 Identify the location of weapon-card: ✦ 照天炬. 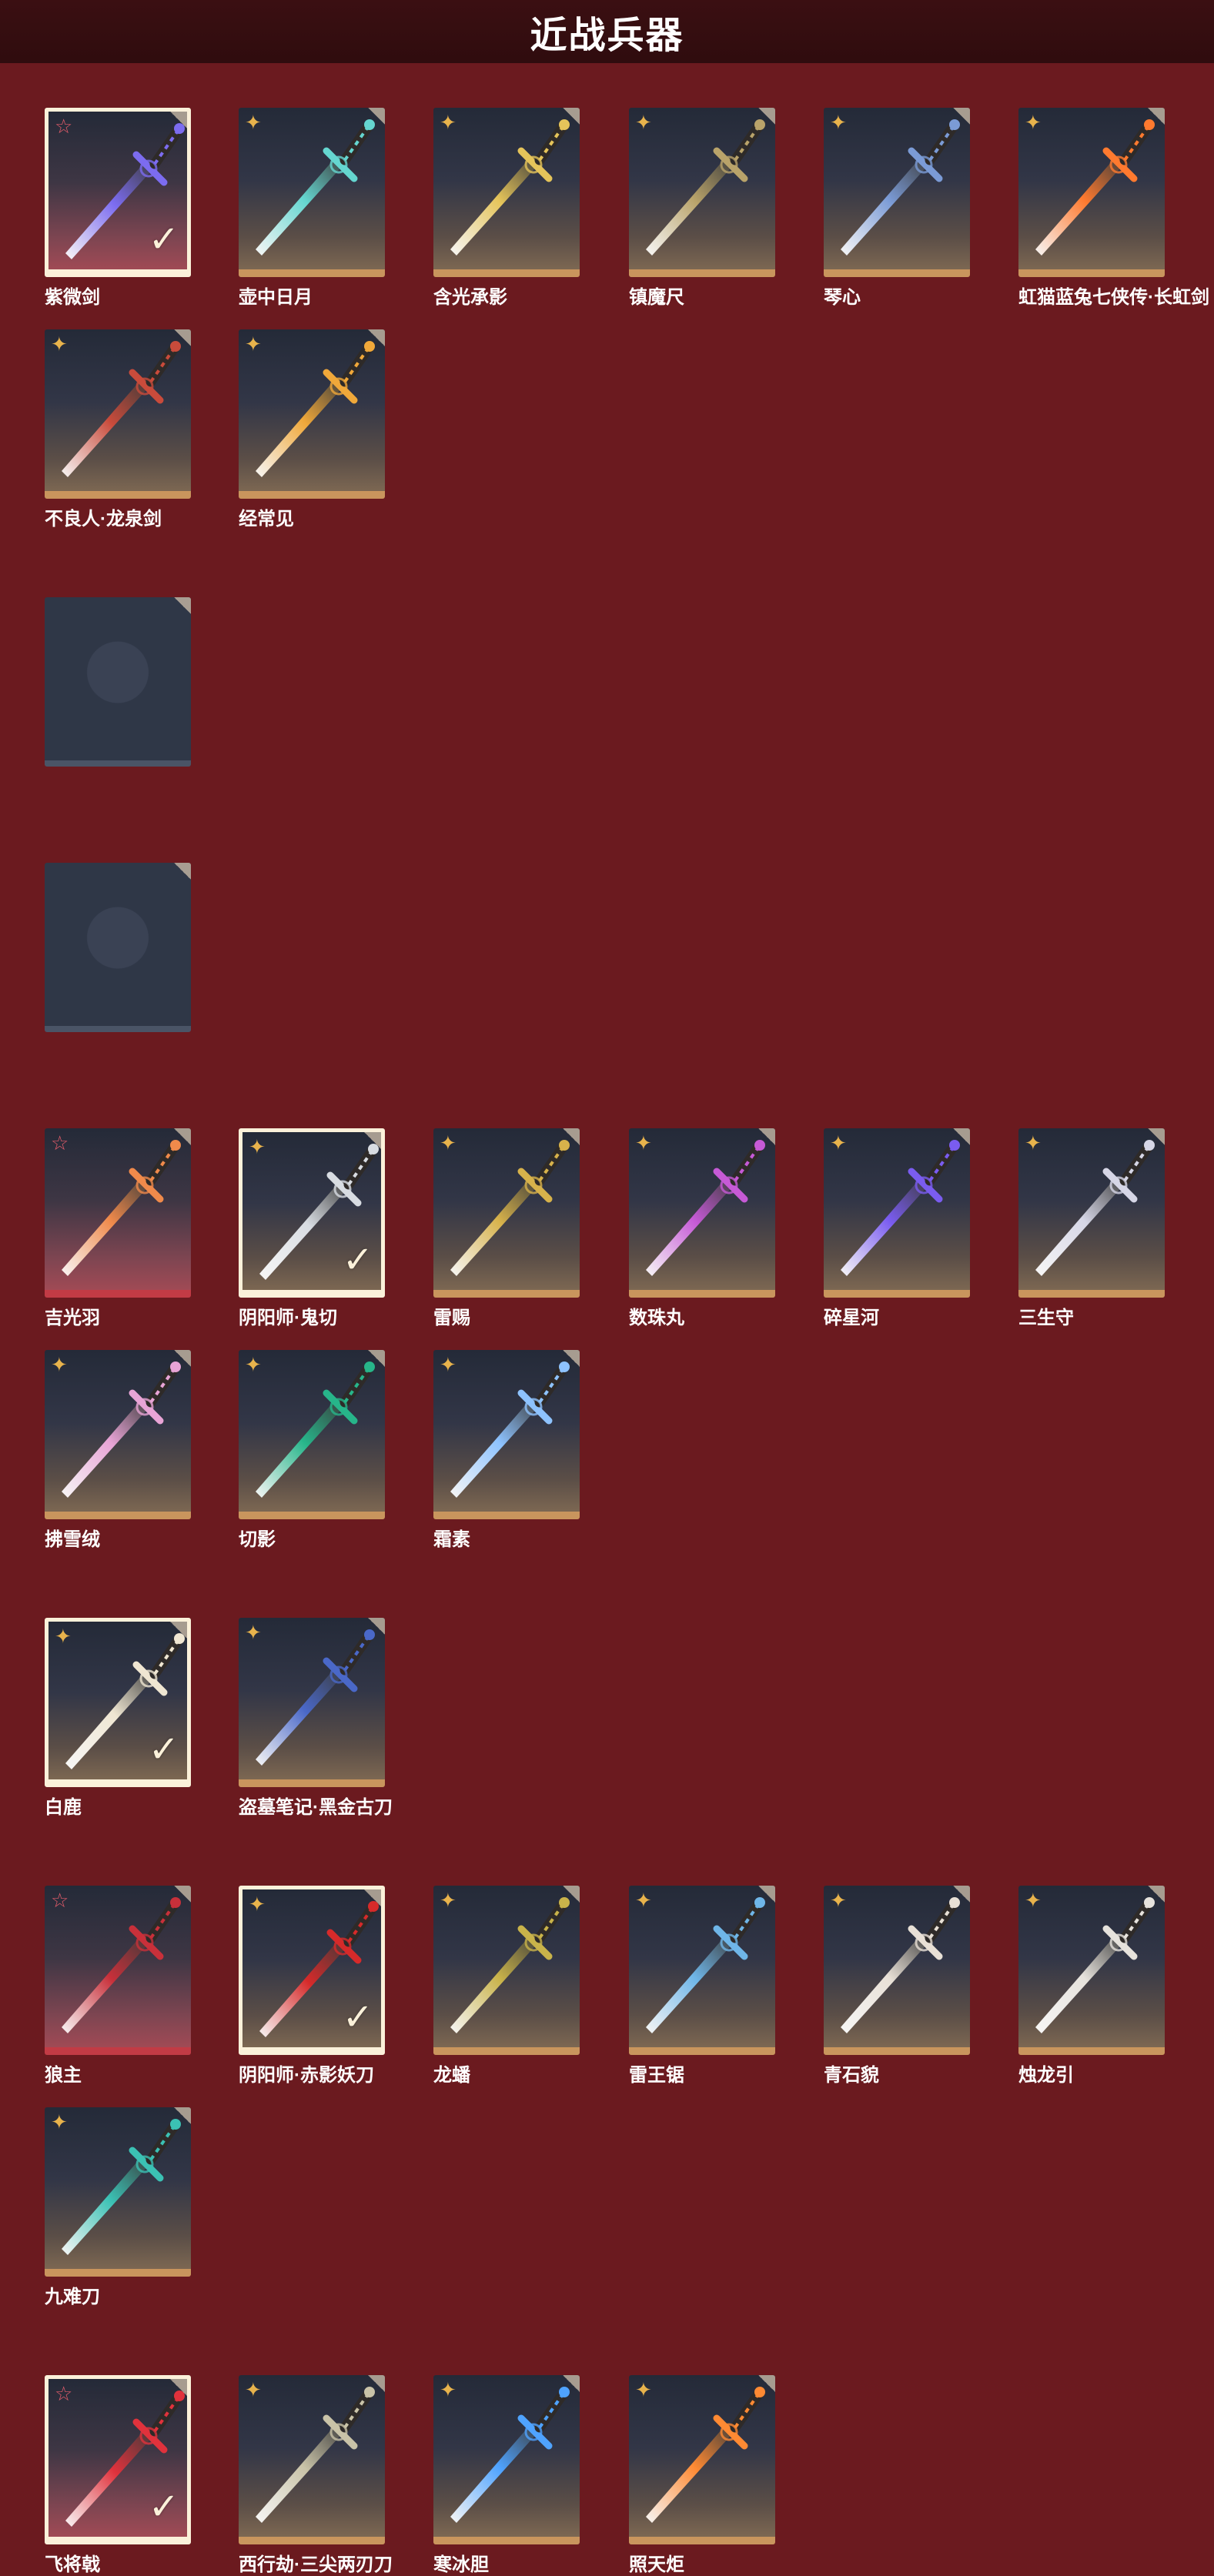
(702, 2475).